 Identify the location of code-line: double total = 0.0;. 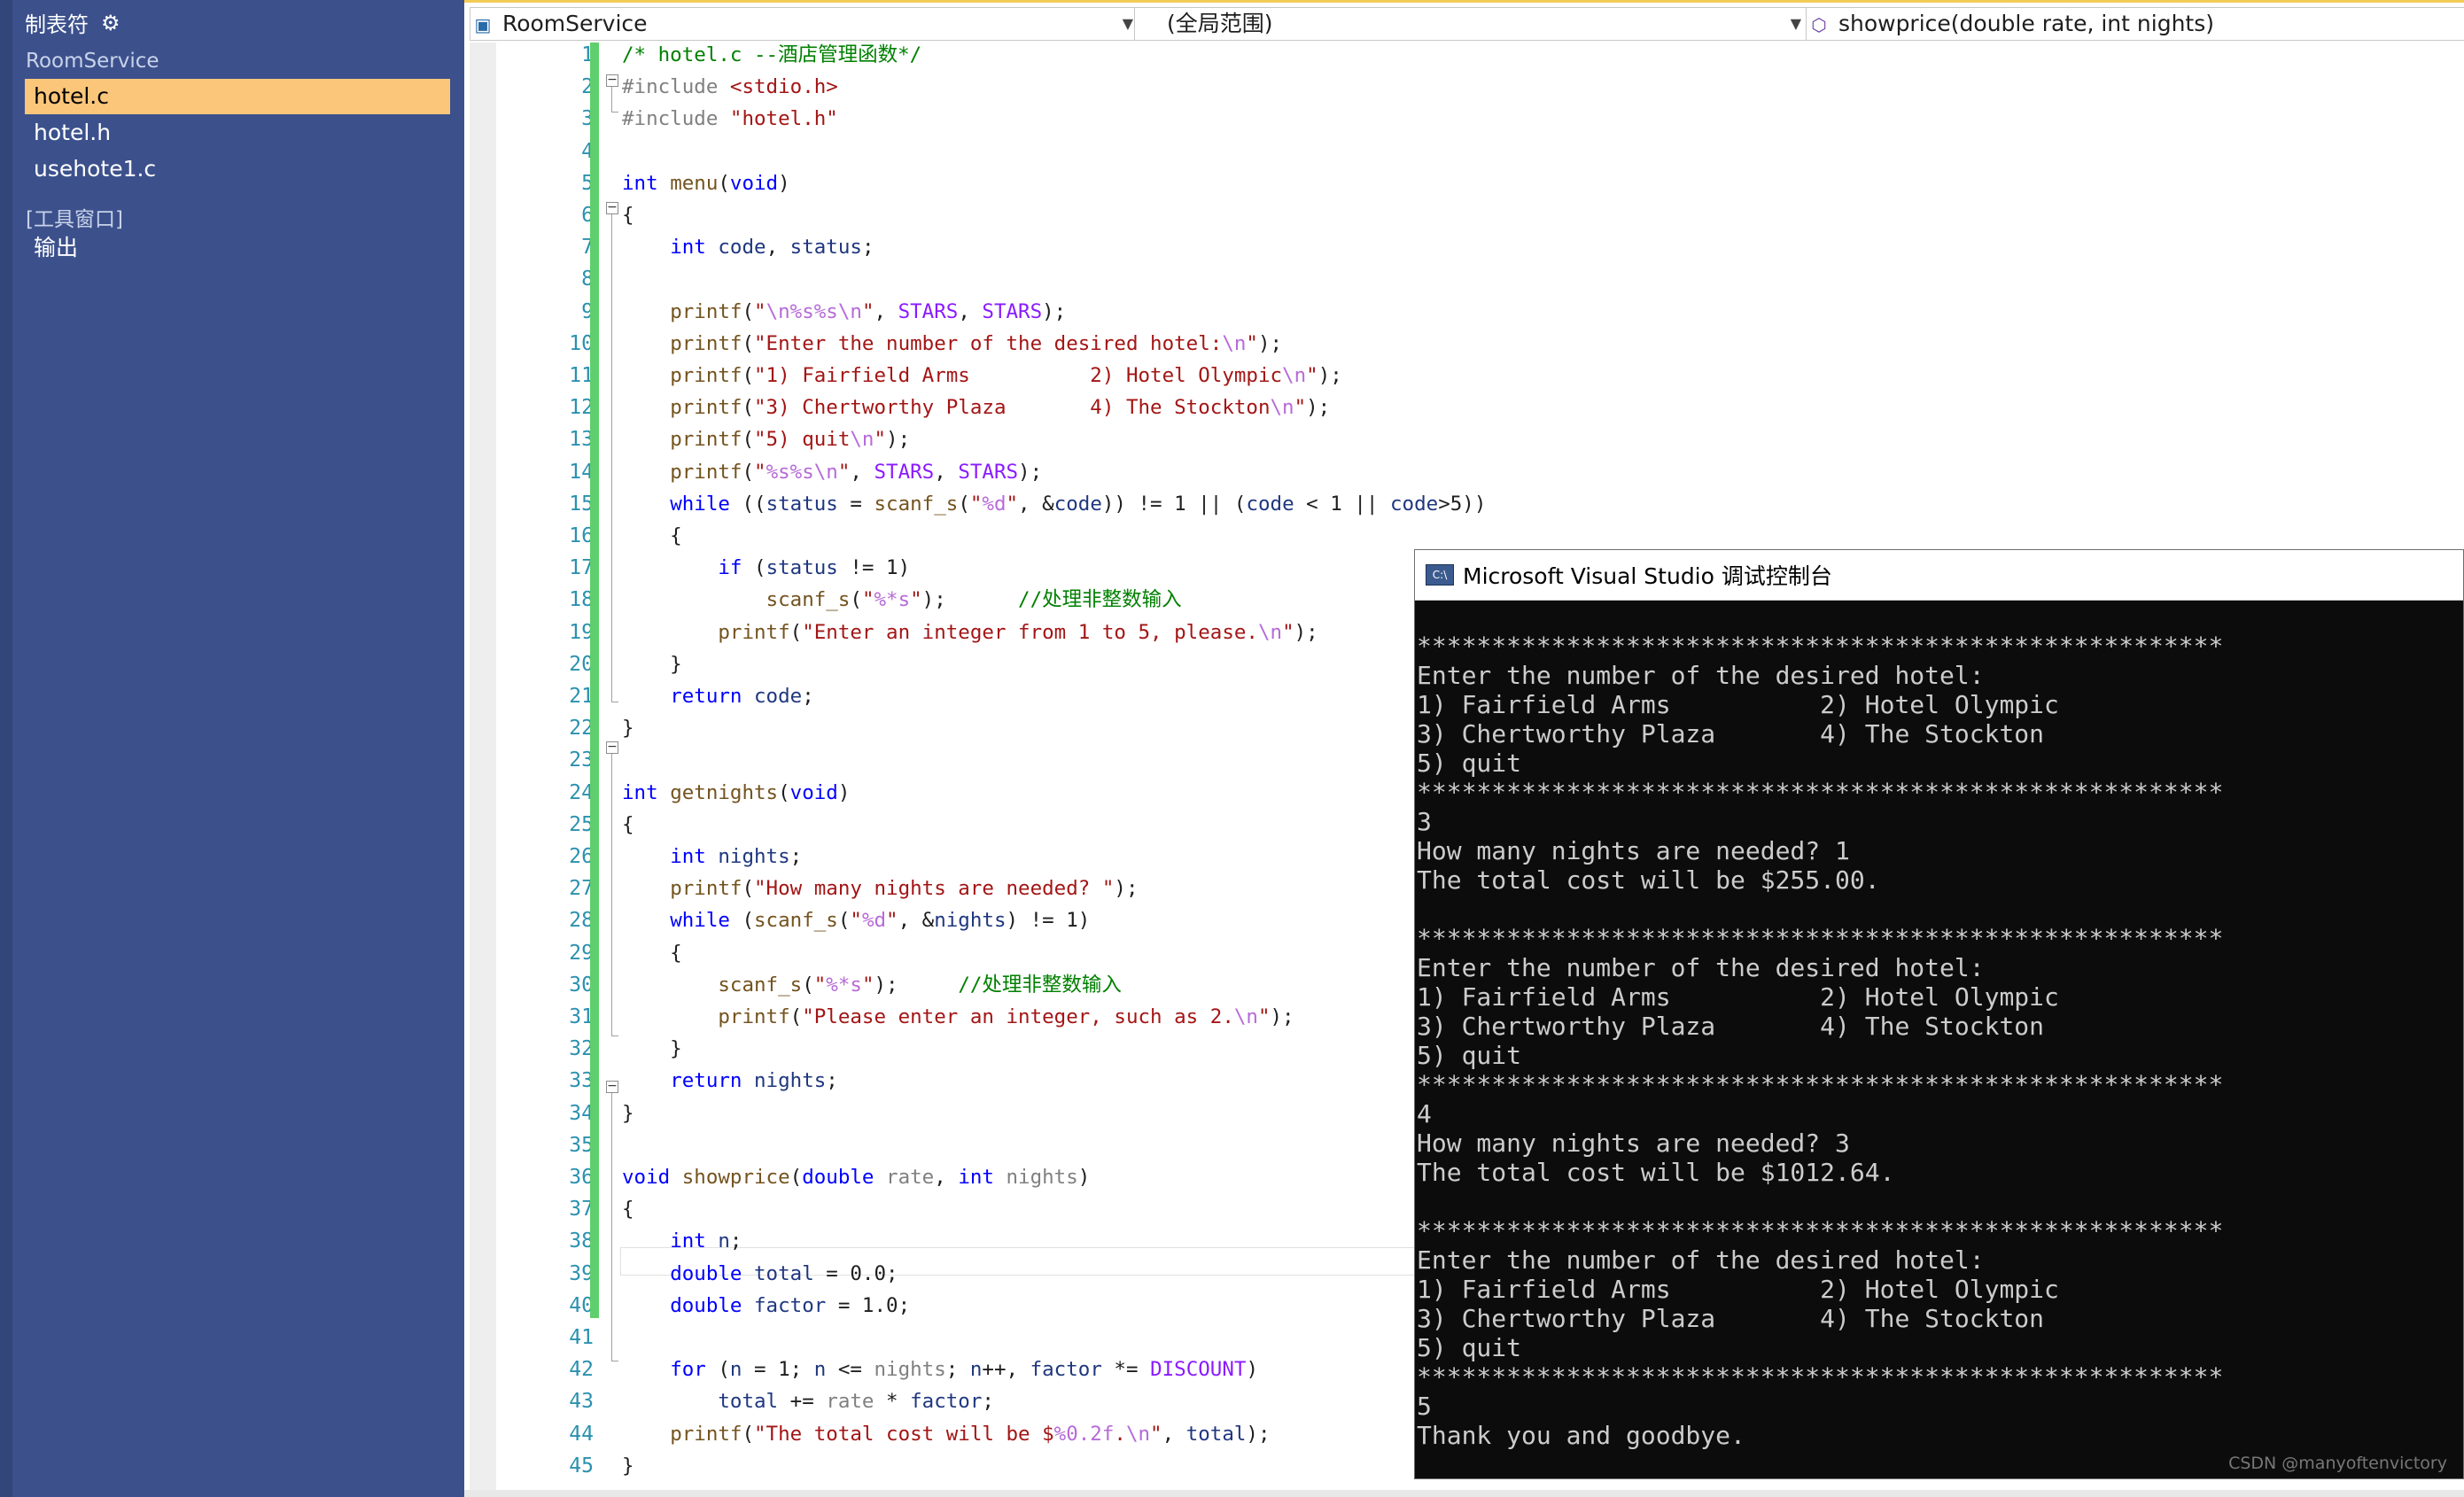
(760, 1274).